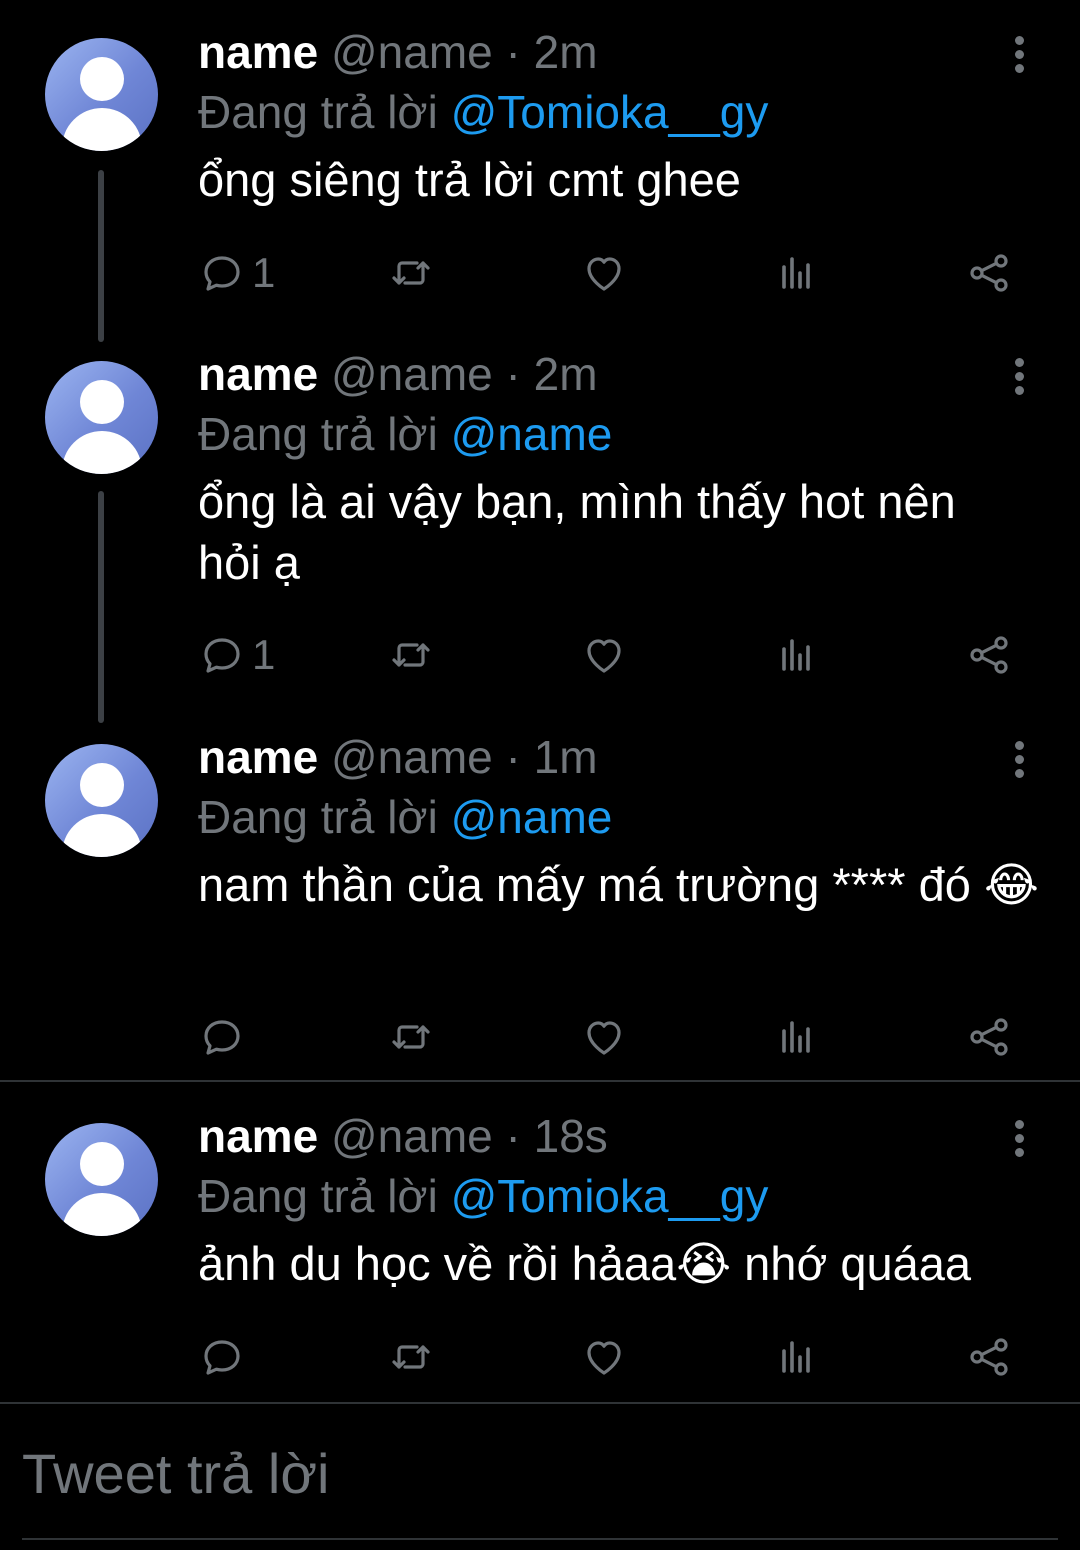 Image resolution: width=1080 pixels, height=1550 pixels. I want to click on tweet-header: name @name · 1m, so click(398, 757).